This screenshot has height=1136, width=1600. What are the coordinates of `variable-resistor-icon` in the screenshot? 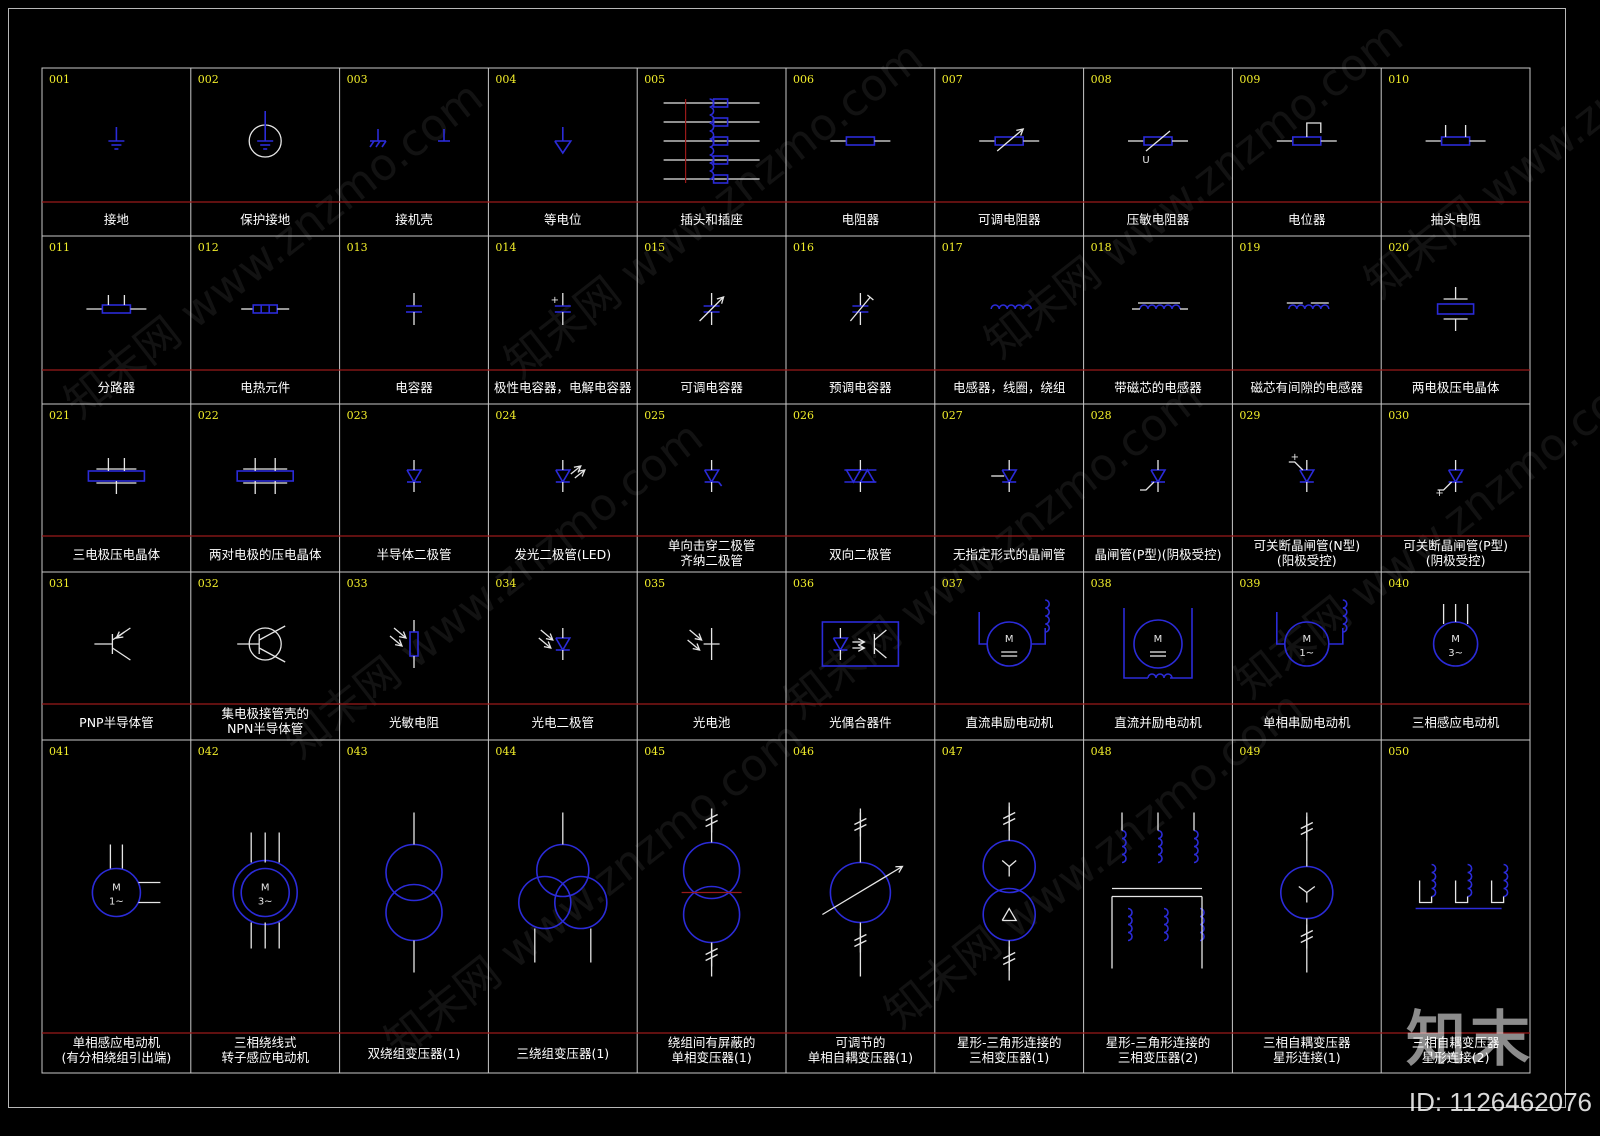 It's located at (1009, 140).